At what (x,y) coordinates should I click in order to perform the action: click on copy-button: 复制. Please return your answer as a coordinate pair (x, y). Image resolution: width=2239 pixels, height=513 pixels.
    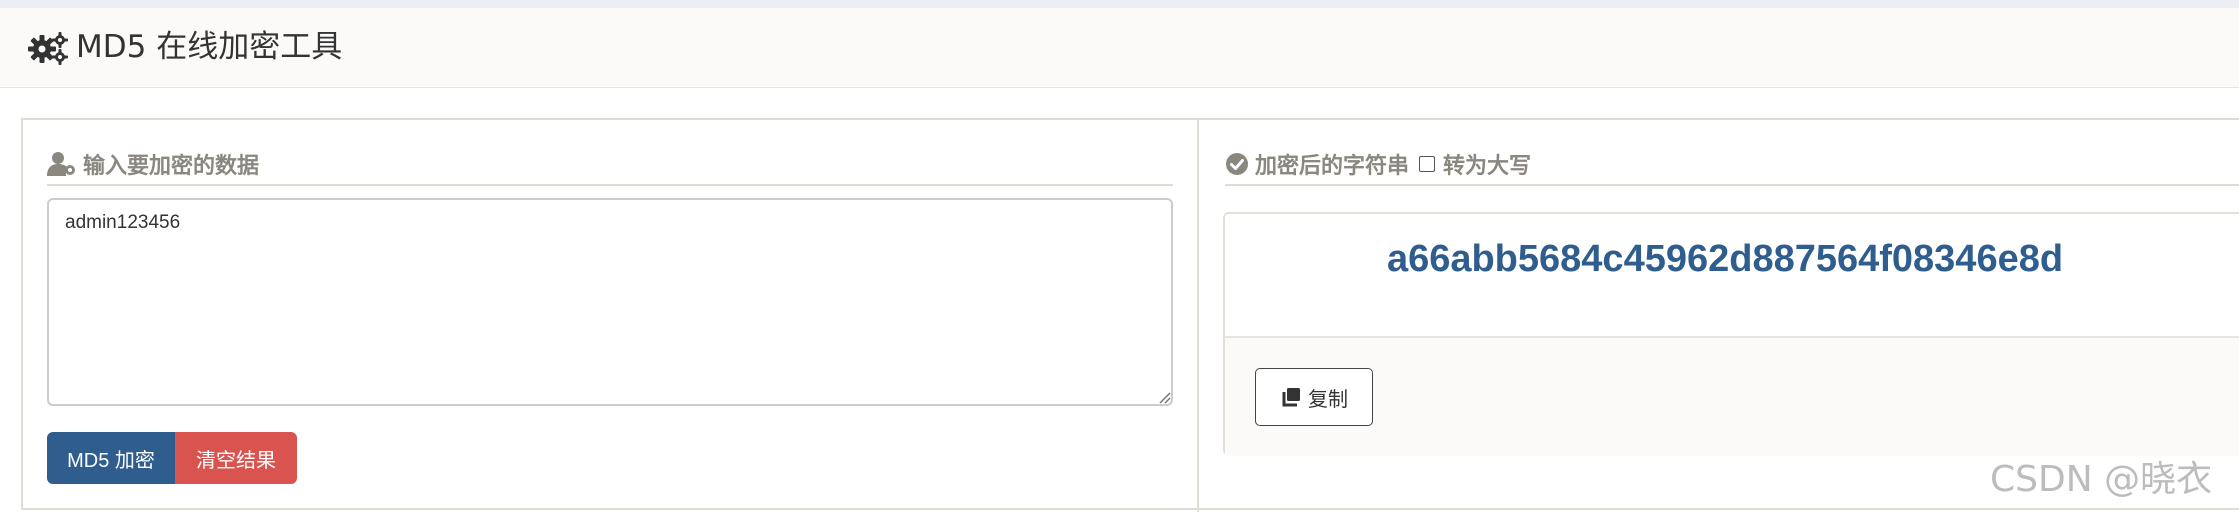
    Looking at the image, I should click on (1314, 397).